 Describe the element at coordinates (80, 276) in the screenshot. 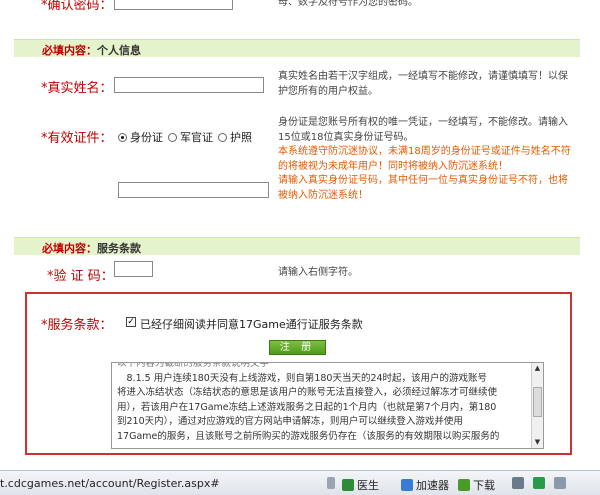

I see `captcha-label: *验 证 码：` at that location.